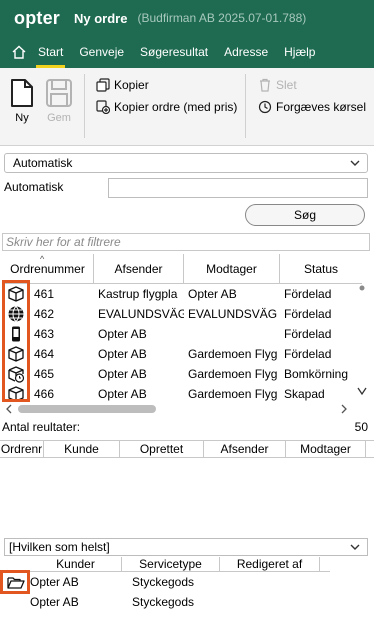  I want to click on horizontal-scrollbar, so click(179, 409).